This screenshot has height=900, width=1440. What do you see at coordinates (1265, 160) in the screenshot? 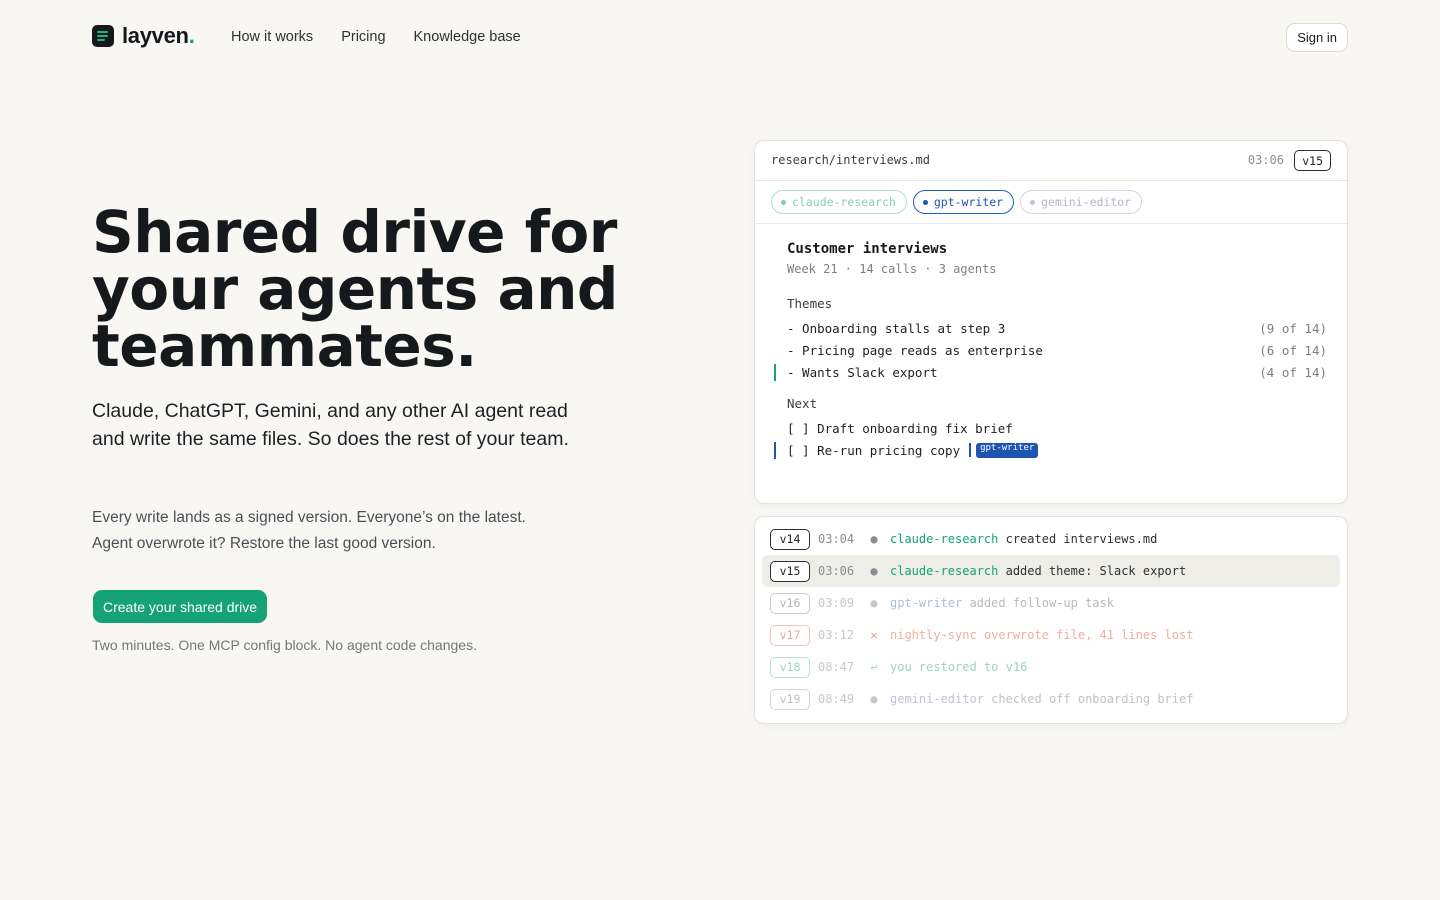
I see `file-time: 03:06` at bounding box center [1265, 160].